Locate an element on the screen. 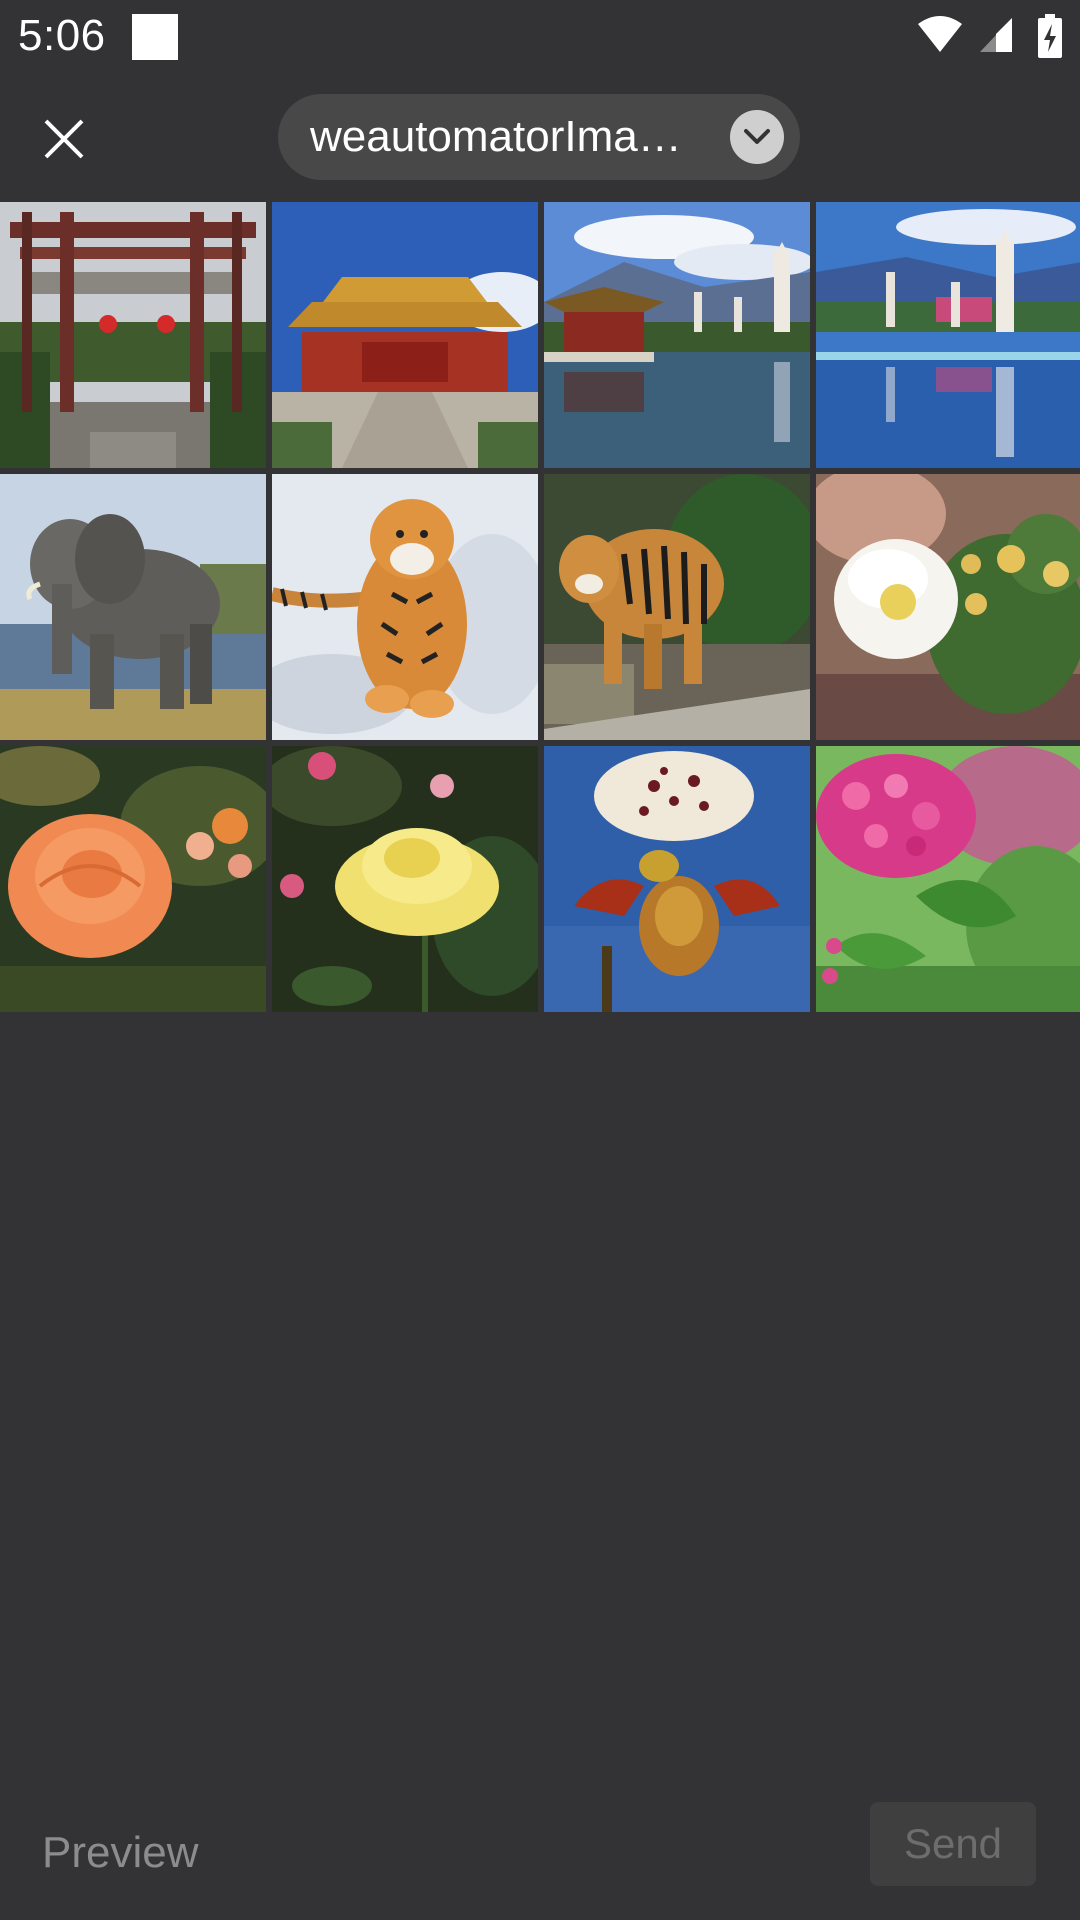  battery-charging-icon is located at coordinates (1050, 36).